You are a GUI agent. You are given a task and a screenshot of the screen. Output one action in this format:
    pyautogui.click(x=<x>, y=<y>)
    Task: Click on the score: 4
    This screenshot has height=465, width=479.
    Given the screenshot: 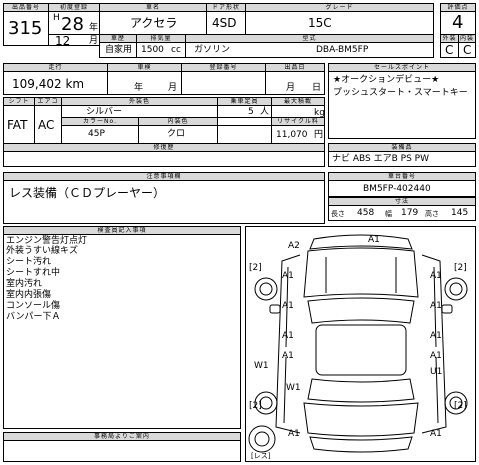 What is the action you would take?
    pyautogui.click(x=458, y=22)
    